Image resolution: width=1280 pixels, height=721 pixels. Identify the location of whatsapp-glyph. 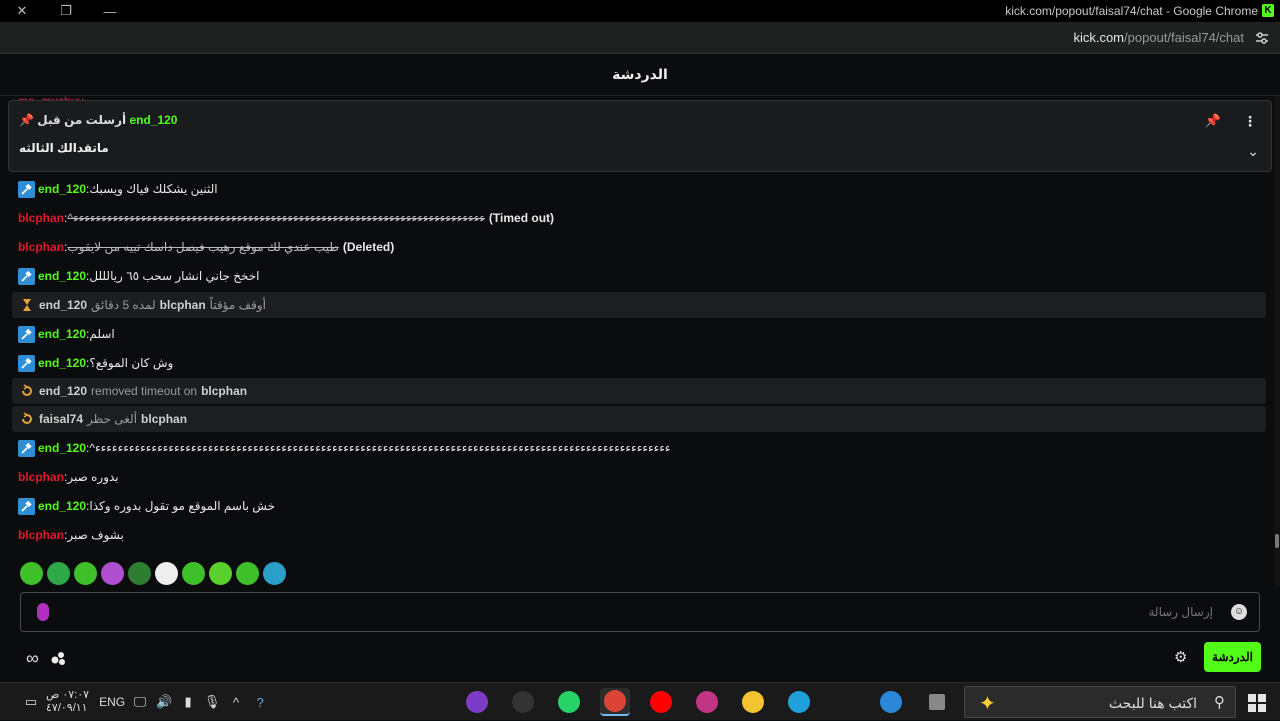
(569, 702).